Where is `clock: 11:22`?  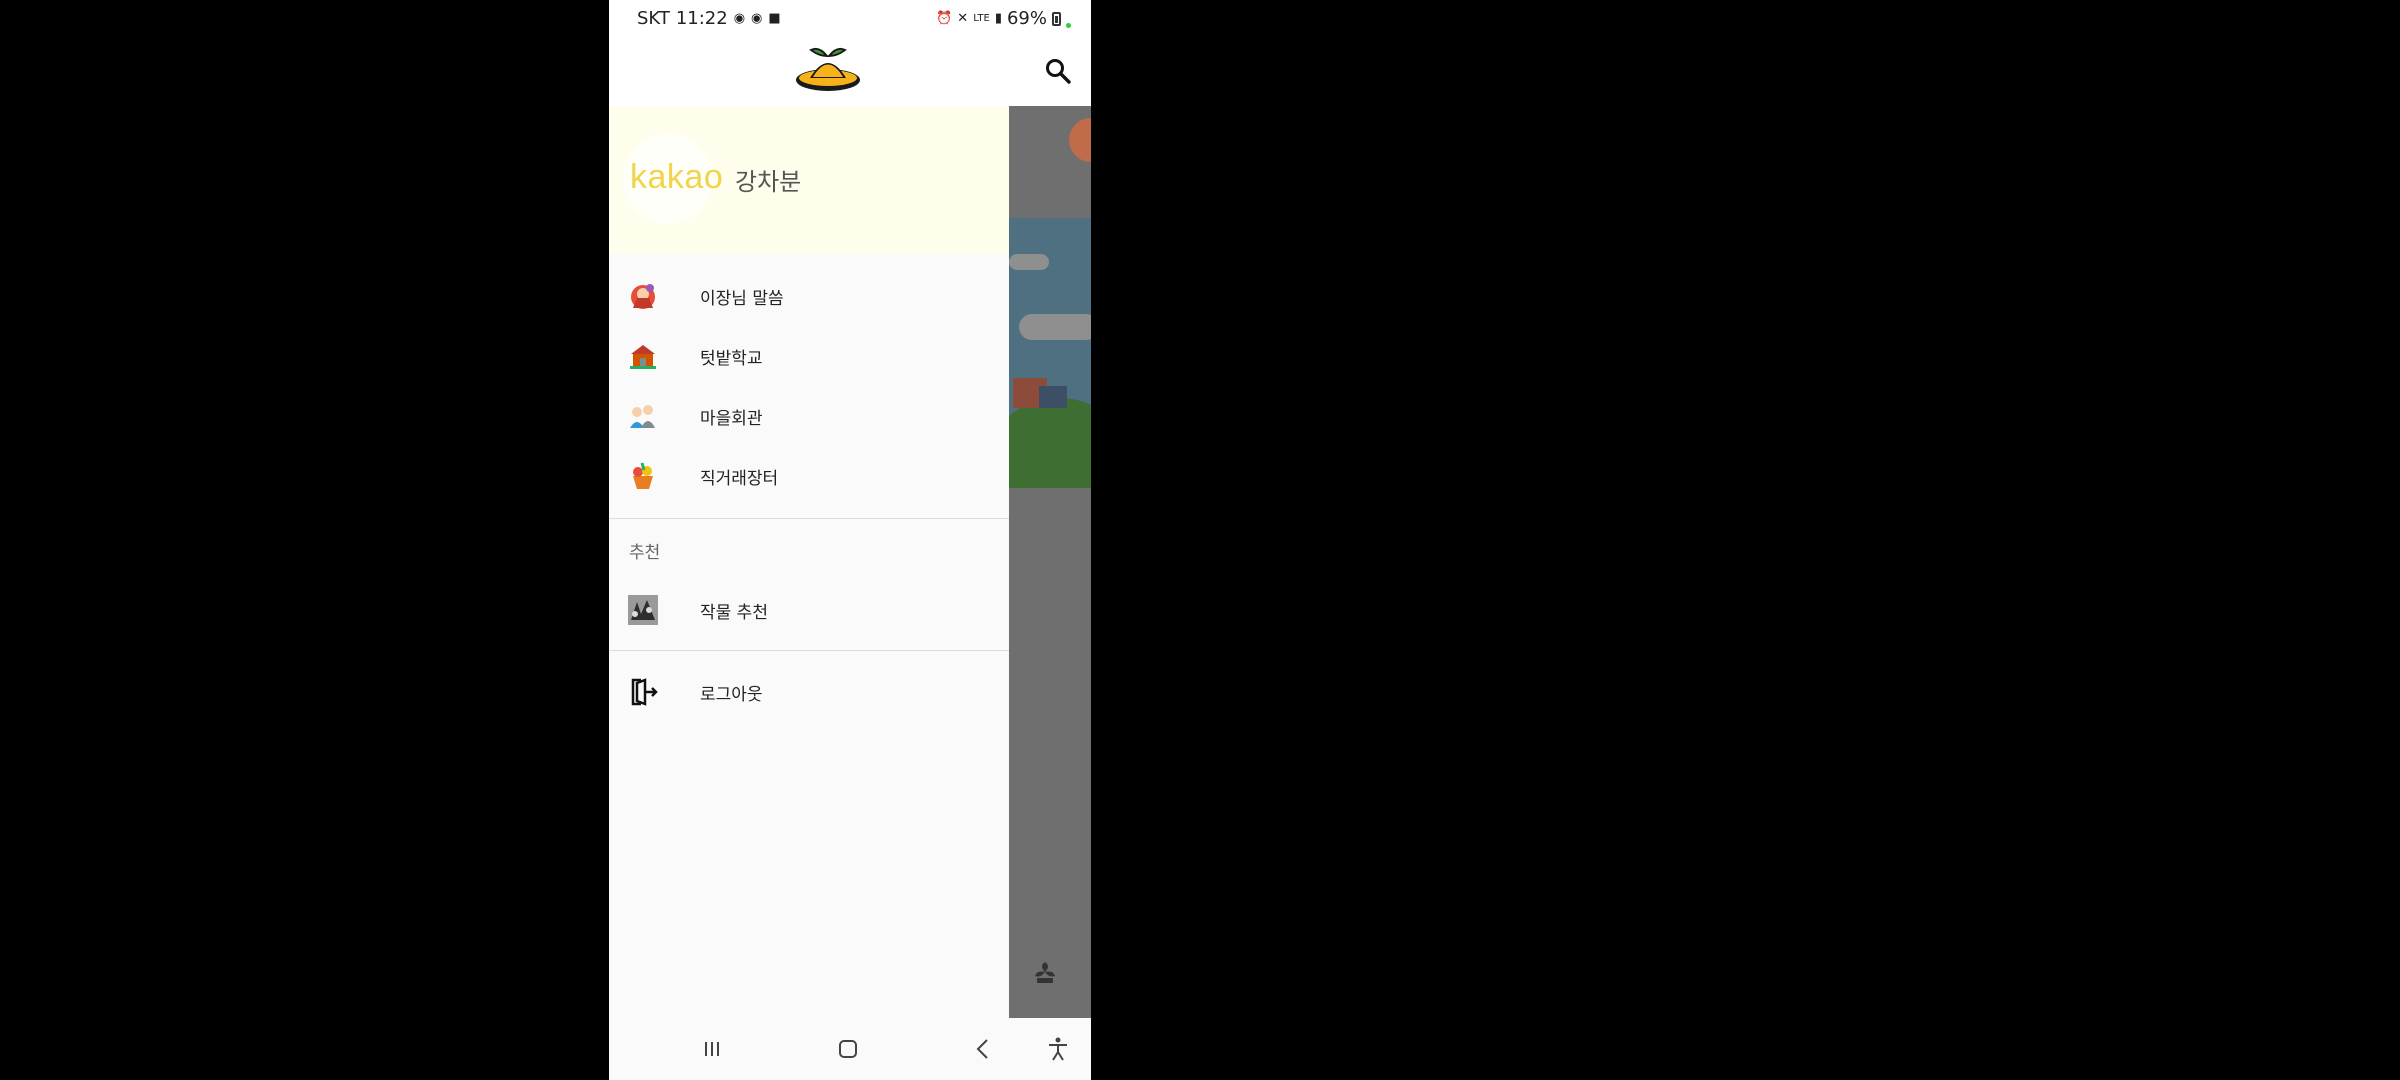 clock: 11:22 is located at coordinates (701, 18).